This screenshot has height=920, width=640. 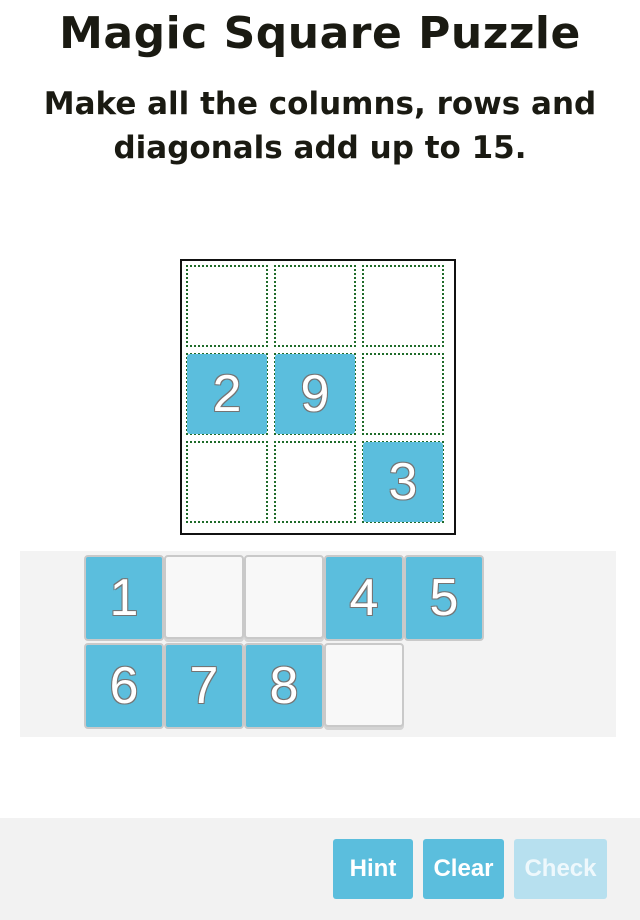 I want to click on clear-button: Clear, so click(x=463, y=869).